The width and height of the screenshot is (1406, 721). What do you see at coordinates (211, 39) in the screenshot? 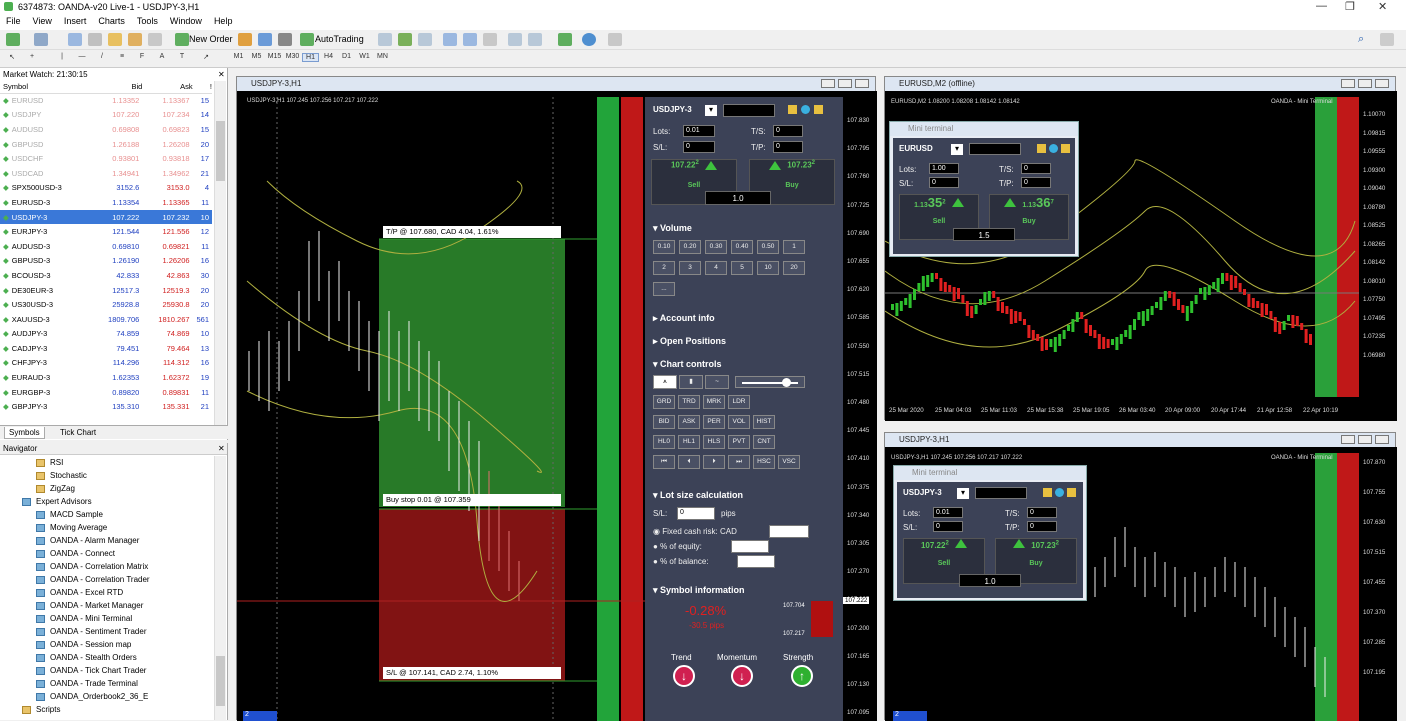
I see `new-order-button: New Order` at bounding box center [211, 39].